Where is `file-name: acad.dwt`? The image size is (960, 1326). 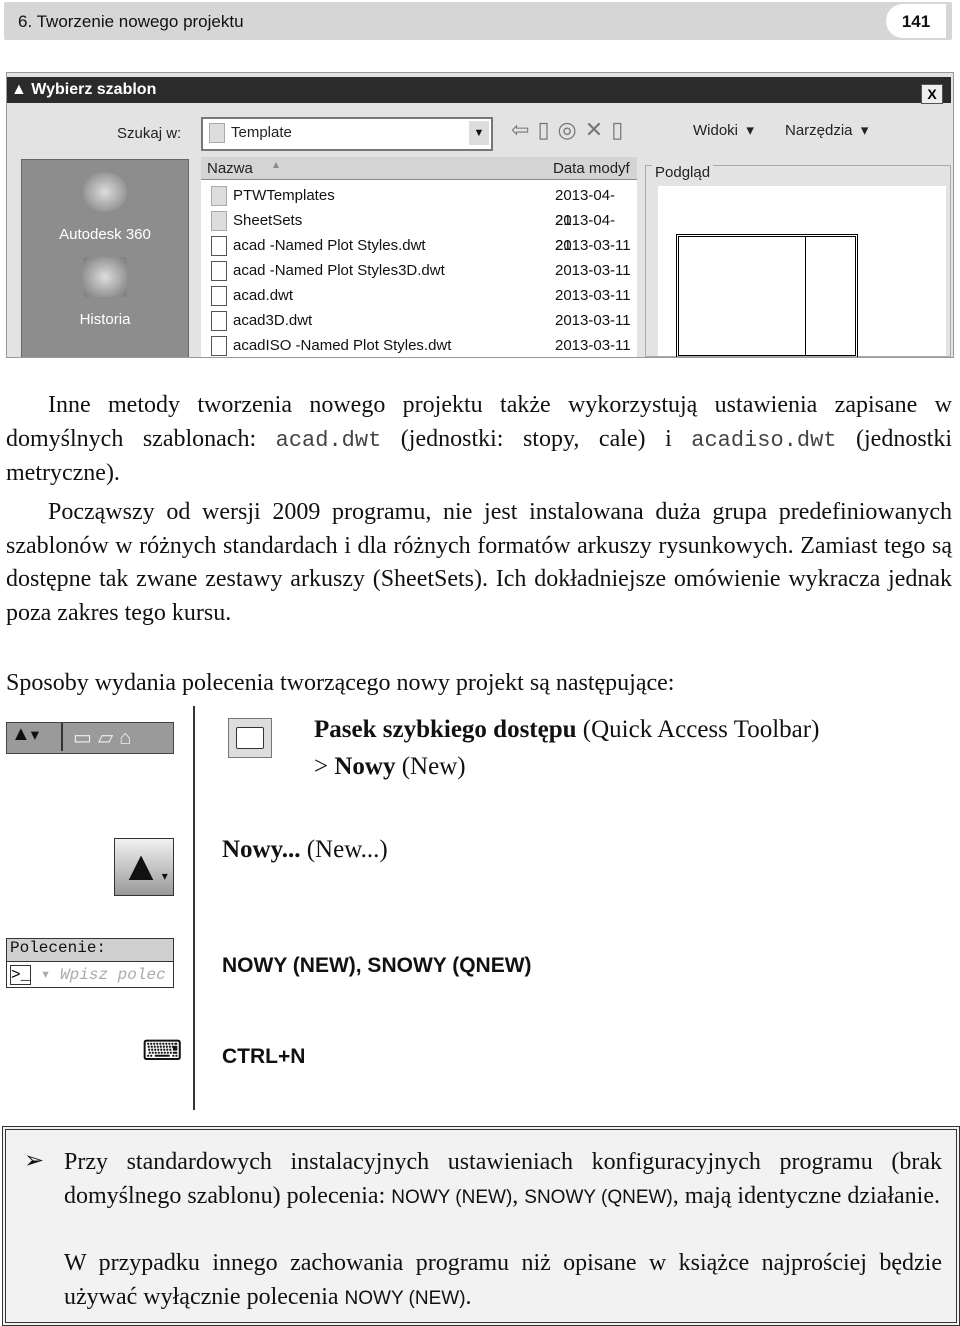
file-name: acad.dwt is located at coordinates (263, 295).